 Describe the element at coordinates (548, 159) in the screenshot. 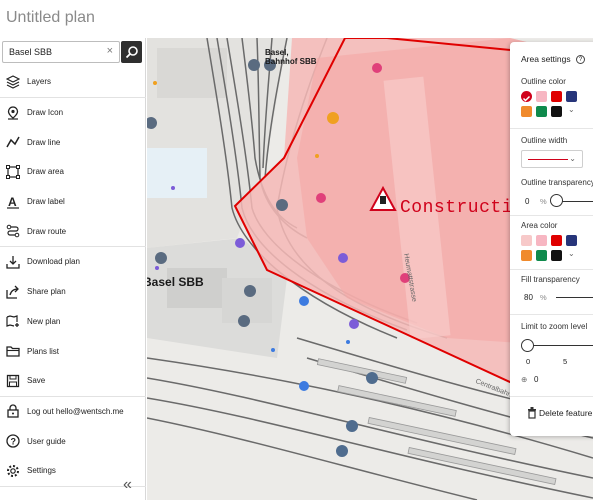

I see `line-preview` at that location.